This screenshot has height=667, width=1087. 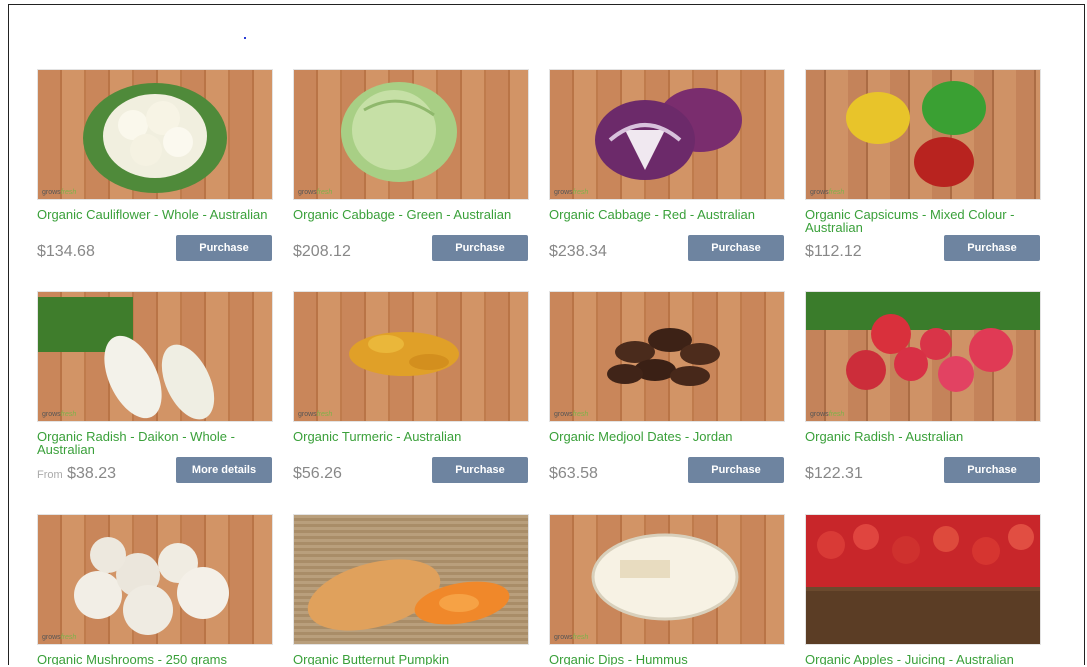 I want to click on apples-icon, so click(x=923, y=579).